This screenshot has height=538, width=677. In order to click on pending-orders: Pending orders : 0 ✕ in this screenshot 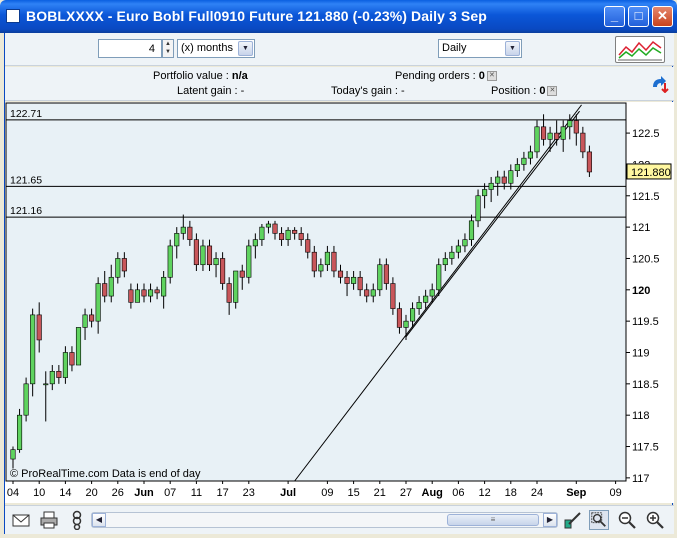, I will do `click(446, 76)`.